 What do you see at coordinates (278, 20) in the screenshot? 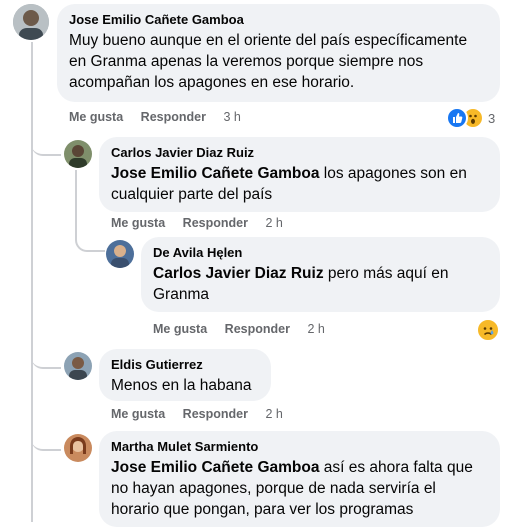
I see `comment-author: Jose Emilio Cañete Gamboa` at bounding box center [278, 20].